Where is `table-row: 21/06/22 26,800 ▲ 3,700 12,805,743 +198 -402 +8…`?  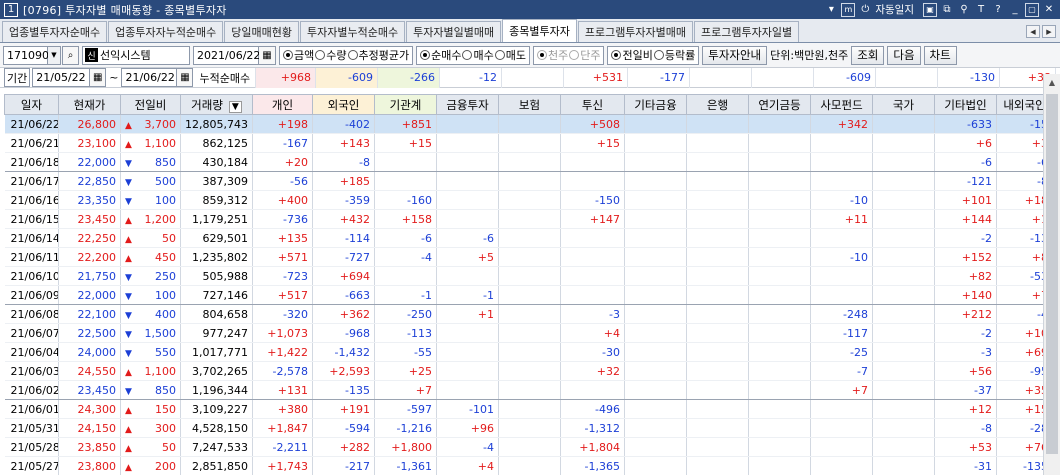
table-row: 21/06/22 26,800 ▲ 3,700 12,805,743 +198 -402 +8… is located at coordinates (528, 124).